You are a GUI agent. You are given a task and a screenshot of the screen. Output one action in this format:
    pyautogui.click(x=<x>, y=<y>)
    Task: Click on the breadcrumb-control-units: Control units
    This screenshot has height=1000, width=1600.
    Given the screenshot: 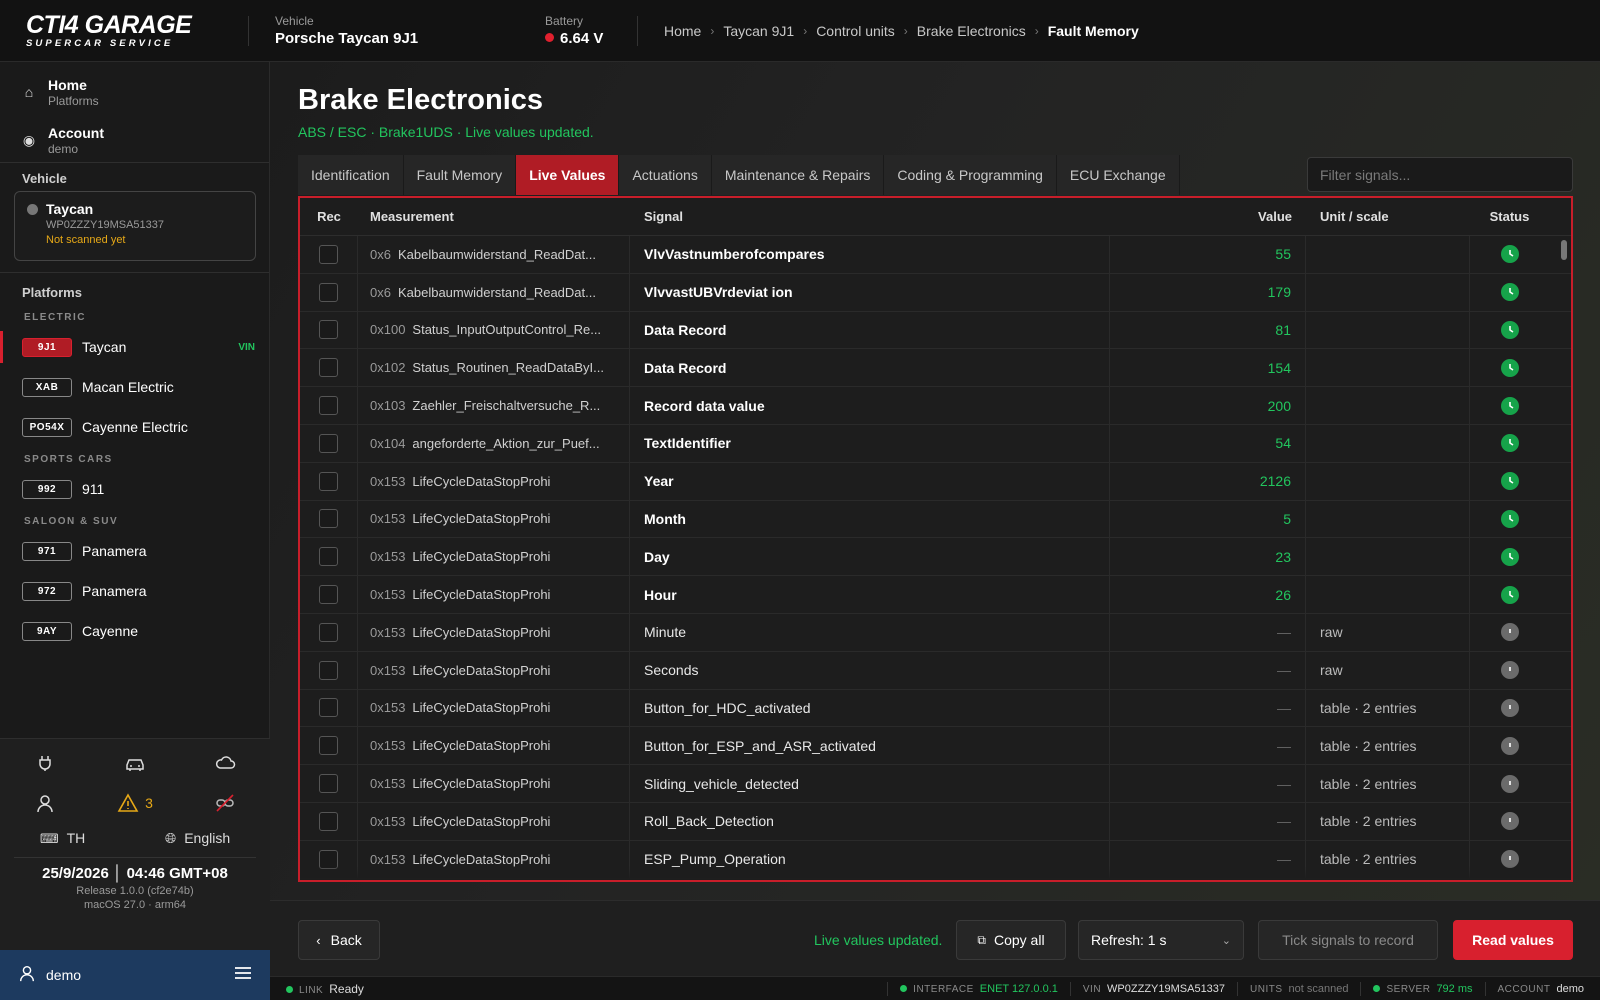 What is the action you would take?
    pyautogui.click(x=855, y=31)
    